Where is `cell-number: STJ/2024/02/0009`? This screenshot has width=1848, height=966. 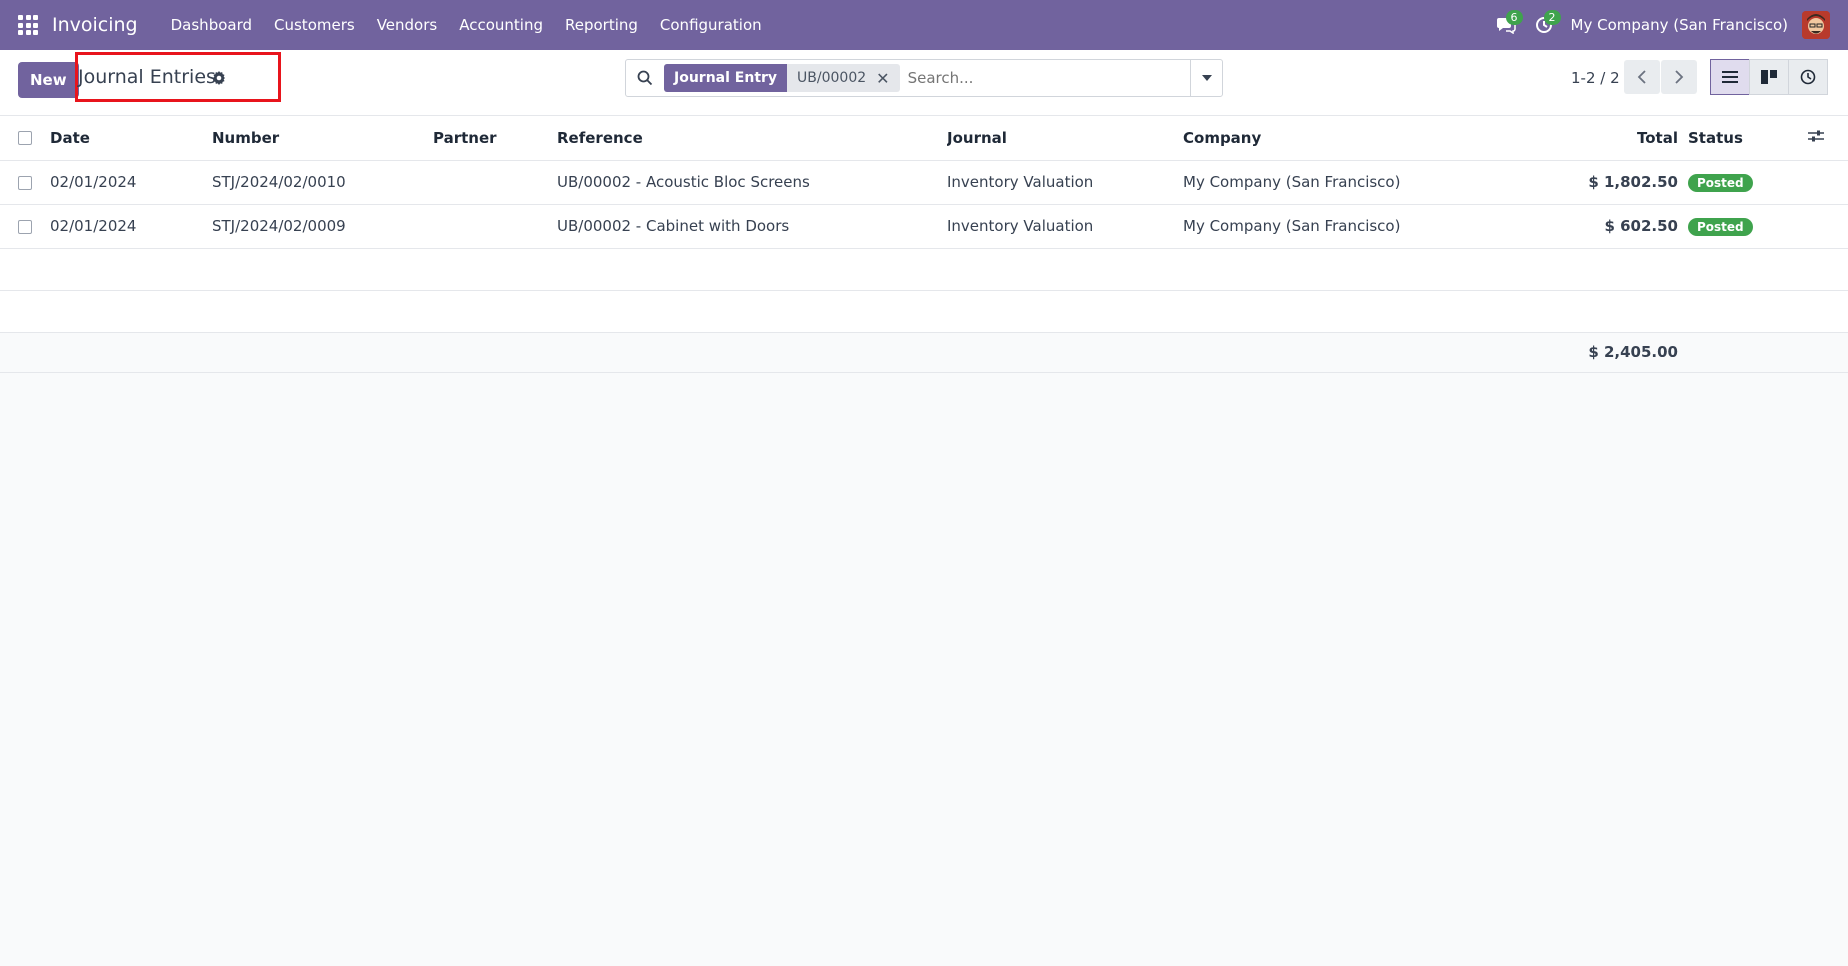
cell-number: STJ/2024/02/0009 is located at coordinates (279, 226).